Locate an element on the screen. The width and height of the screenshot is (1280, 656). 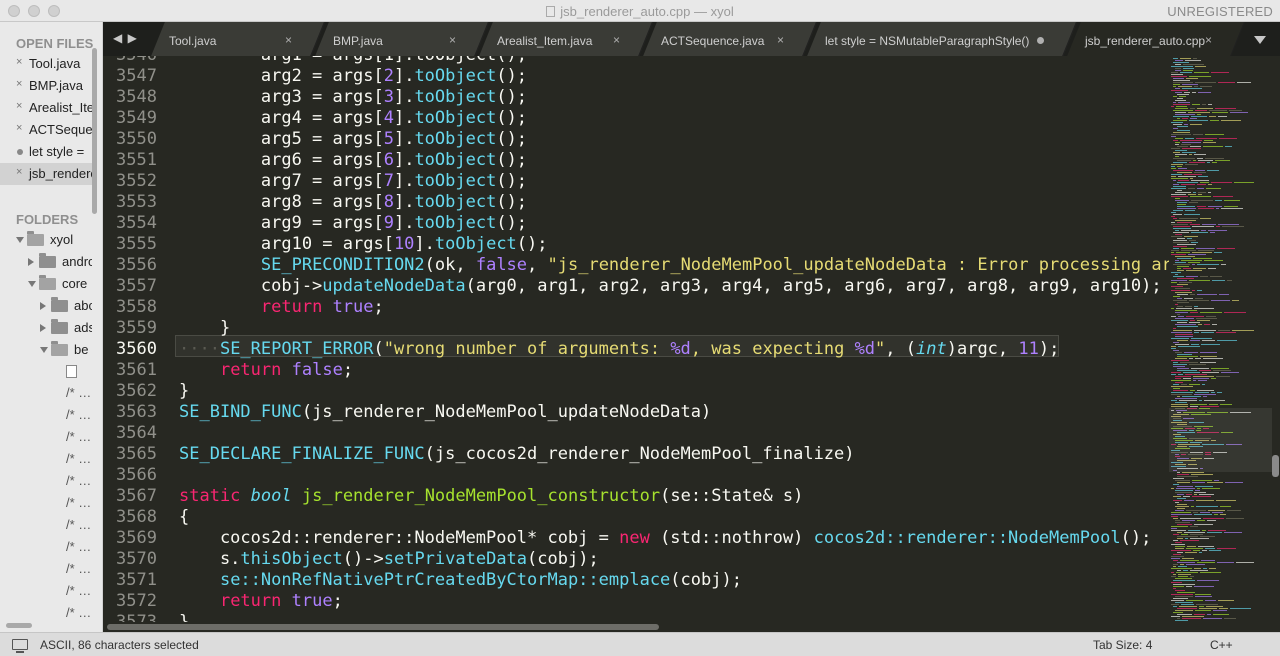
tab-arealist_item: Arealist_Item.java × is located at coordinates (566, 39).